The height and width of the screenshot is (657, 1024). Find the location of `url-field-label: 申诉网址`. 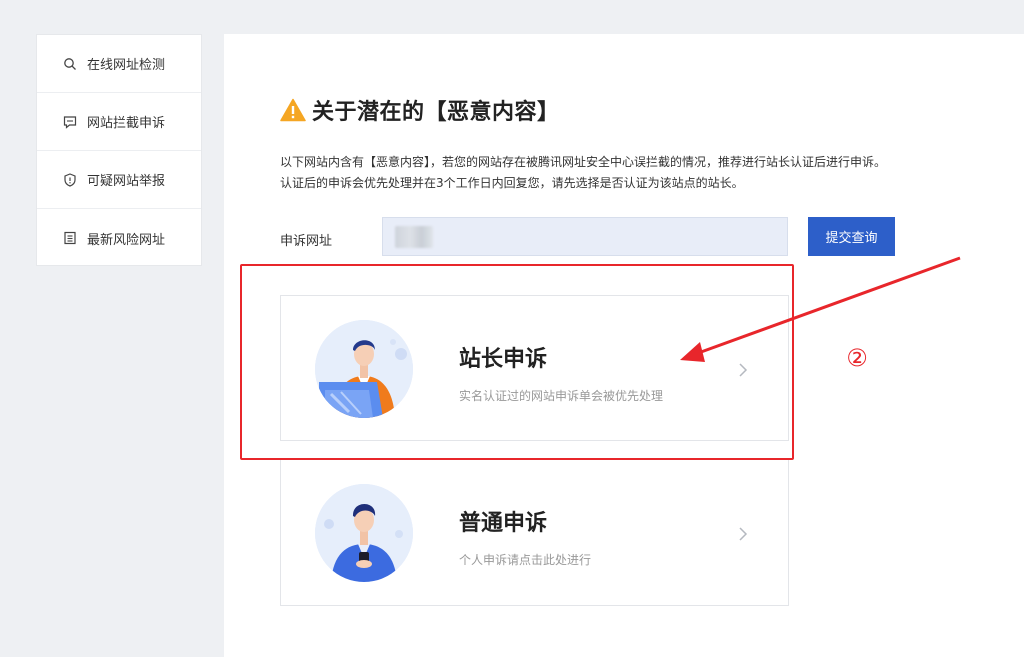

url-field-label: 申诉网址 is located at coordinates (306, 241).